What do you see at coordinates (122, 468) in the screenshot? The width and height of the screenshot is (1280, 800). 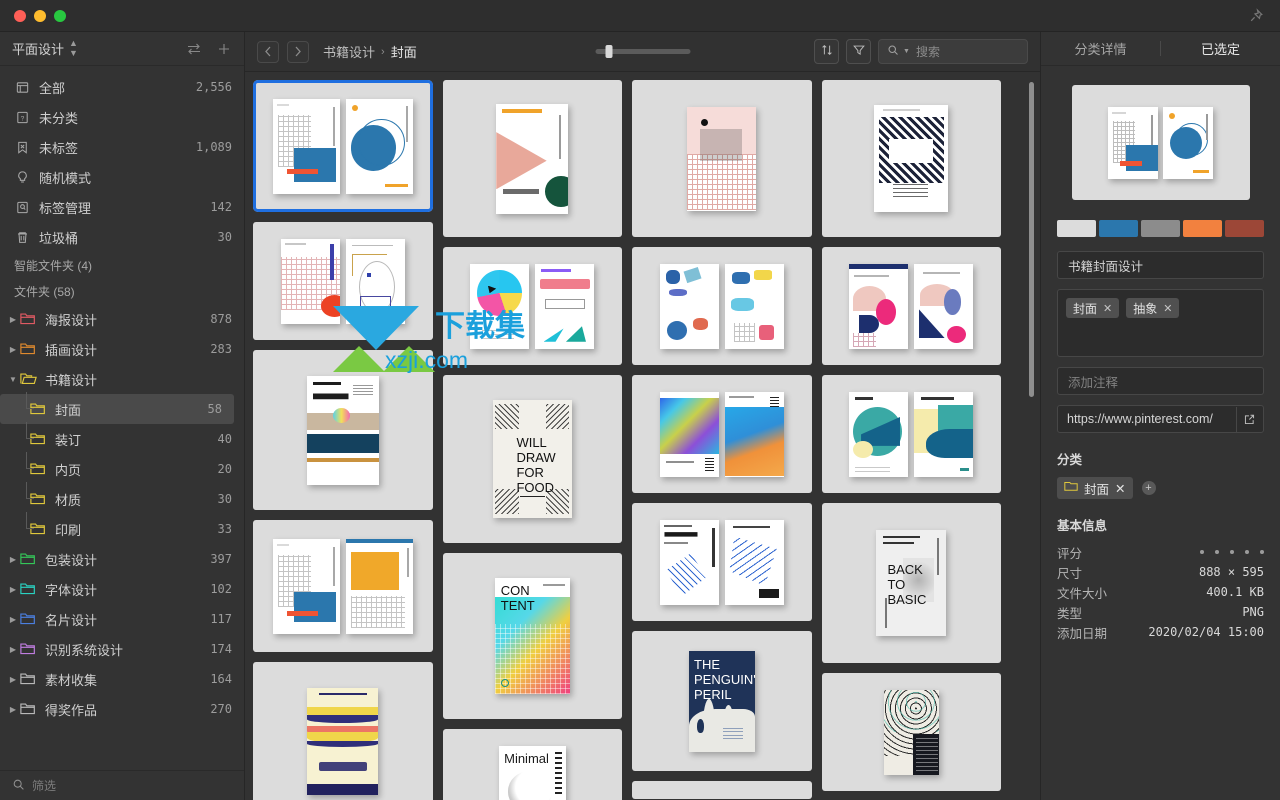 I see `folder-item: 内页 20` at bounding box center [122, 468].